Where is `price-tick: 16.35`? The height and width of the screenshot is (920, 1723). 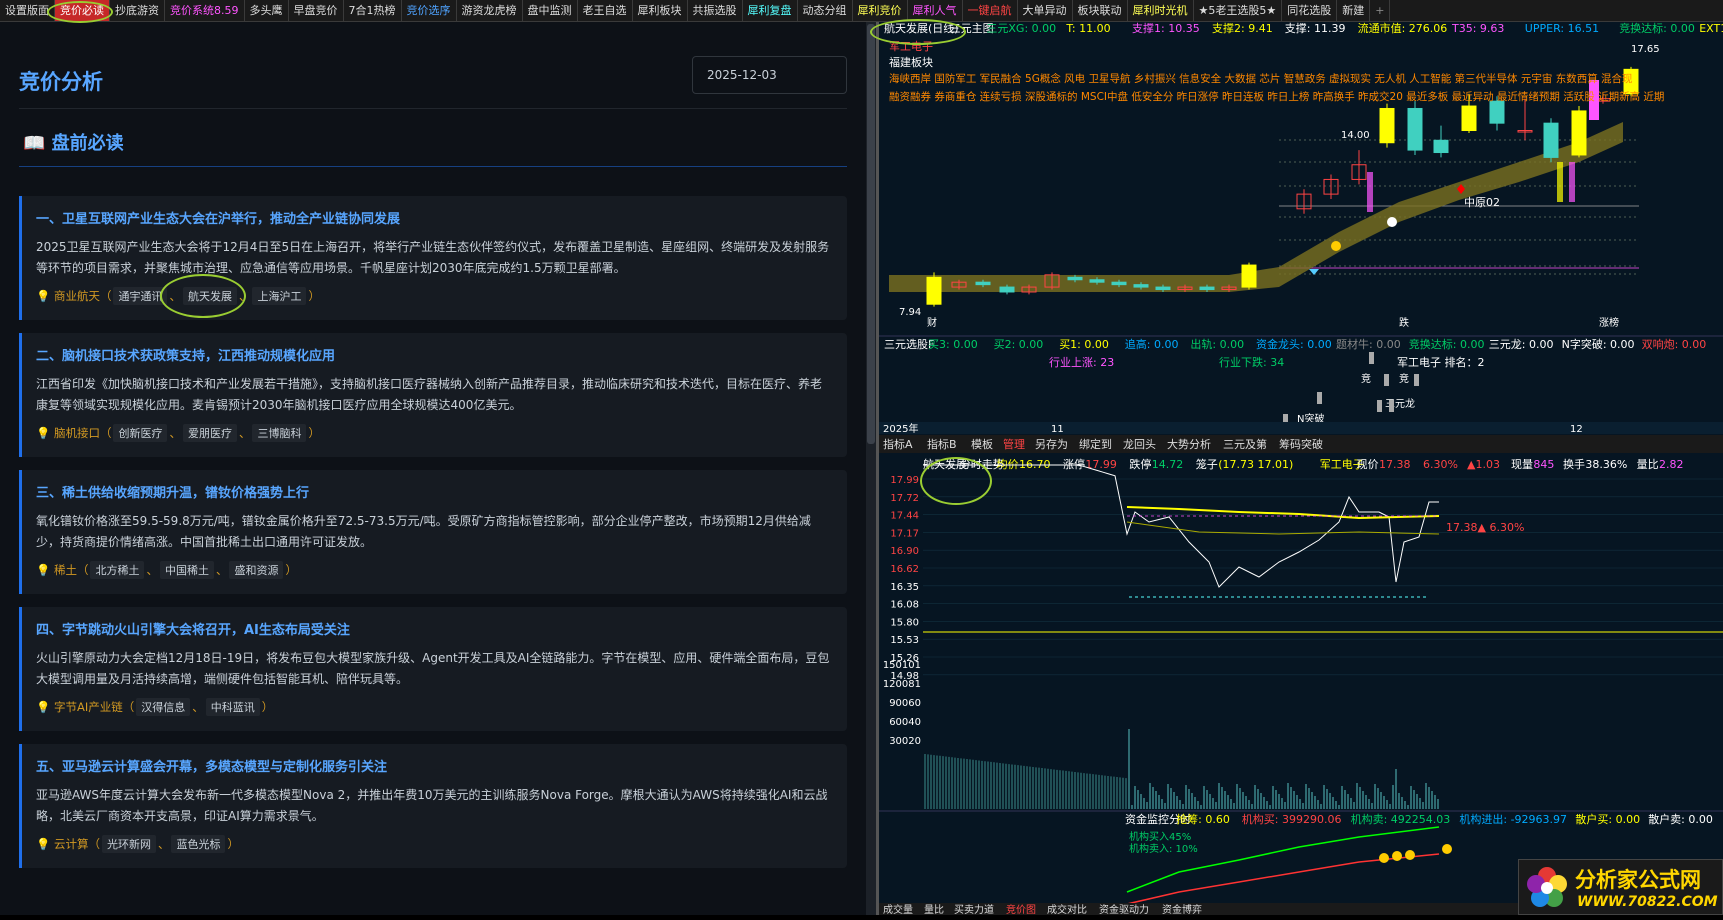
price-tick: 16.35 is located at coordinates (904, 587).